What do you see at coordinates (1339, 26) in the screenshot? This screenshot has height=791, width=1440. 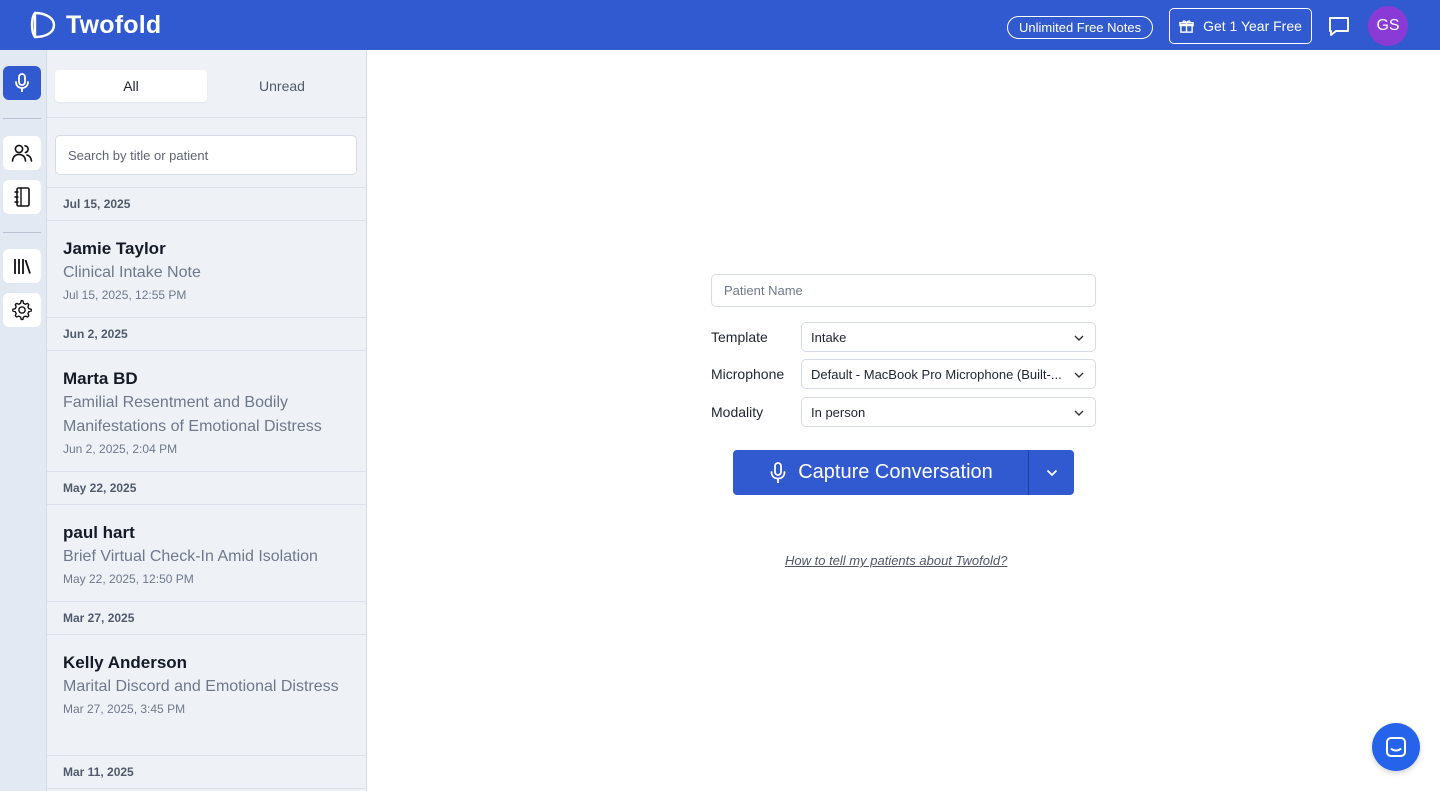 I see `chat-icon` at bounding box center [1339, 26].